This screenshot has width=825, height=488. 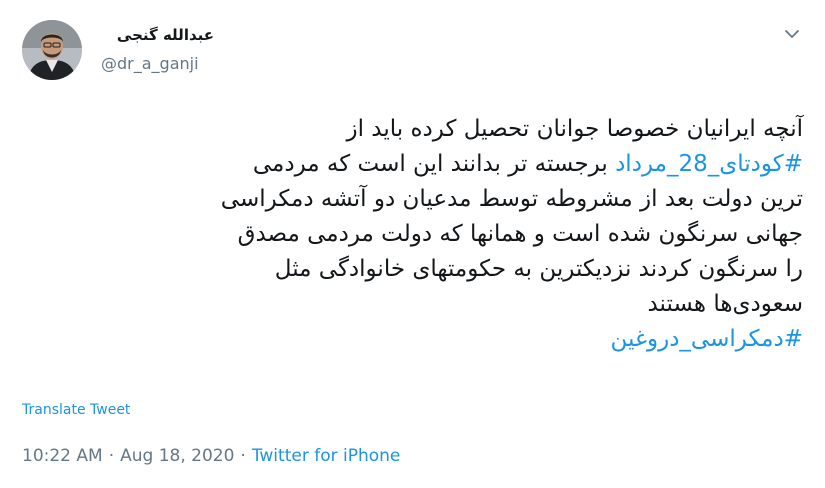 What do you see at coordinates (326, 456) in the screenshot?
I see `tweet-source-link: Twitter for iPhone` at bounding box center [326, 456].